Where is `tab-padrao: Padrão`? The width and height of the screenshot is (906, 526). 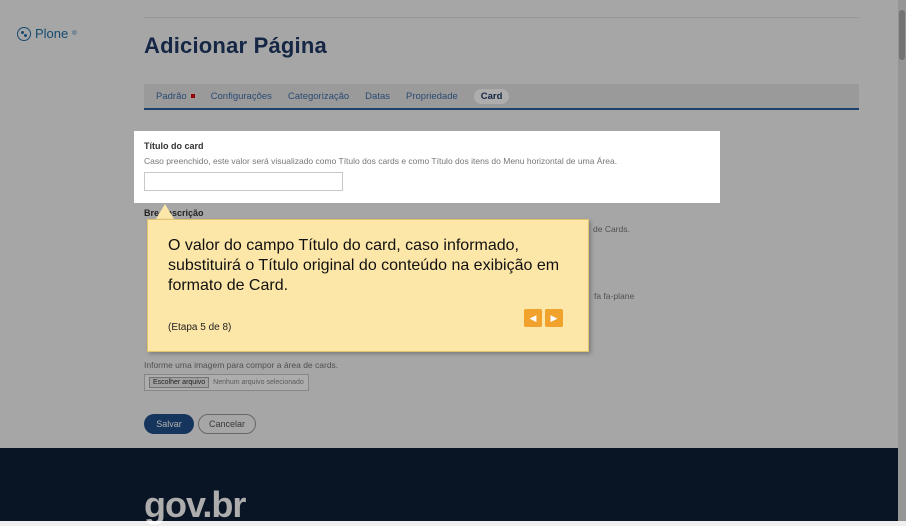
tab-padrao: Padrão is located at coordinates (175, 96).